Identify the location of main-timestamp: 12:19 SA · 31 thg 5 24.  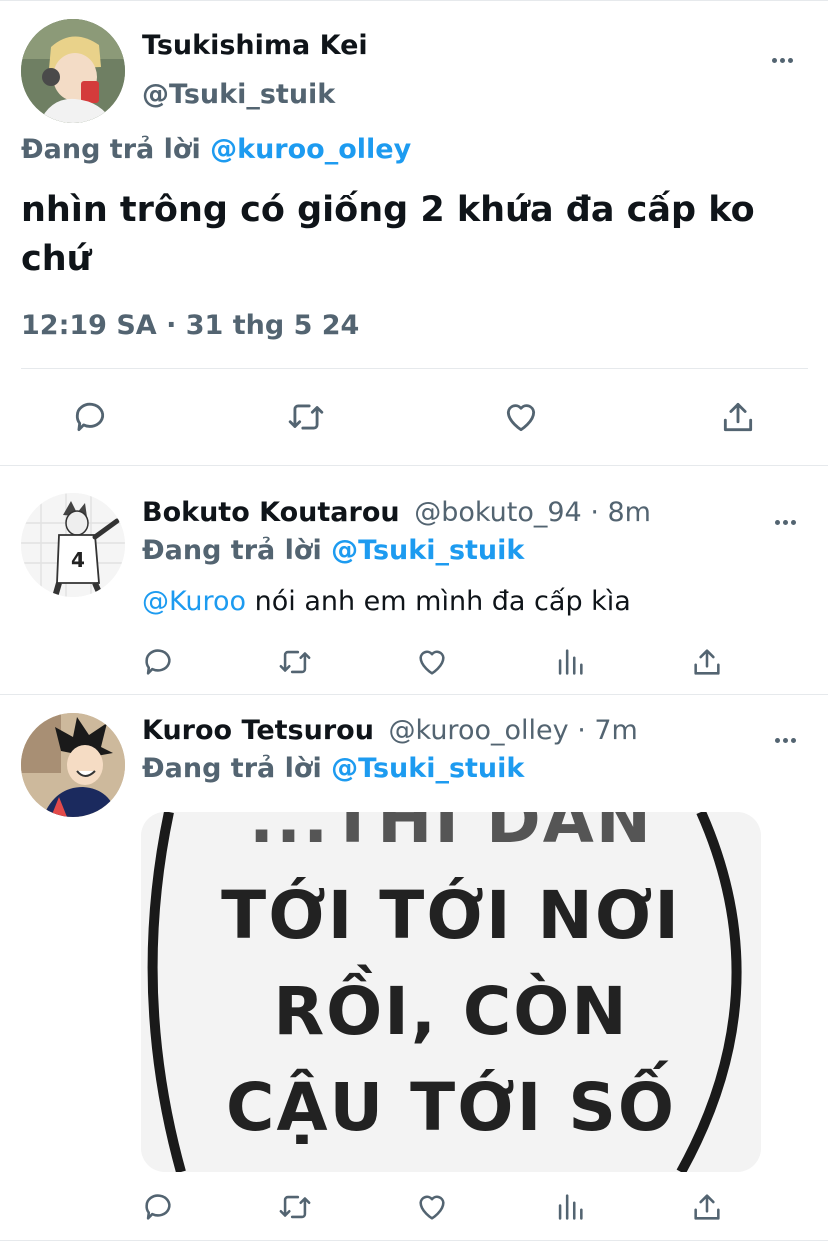
(190, 325).